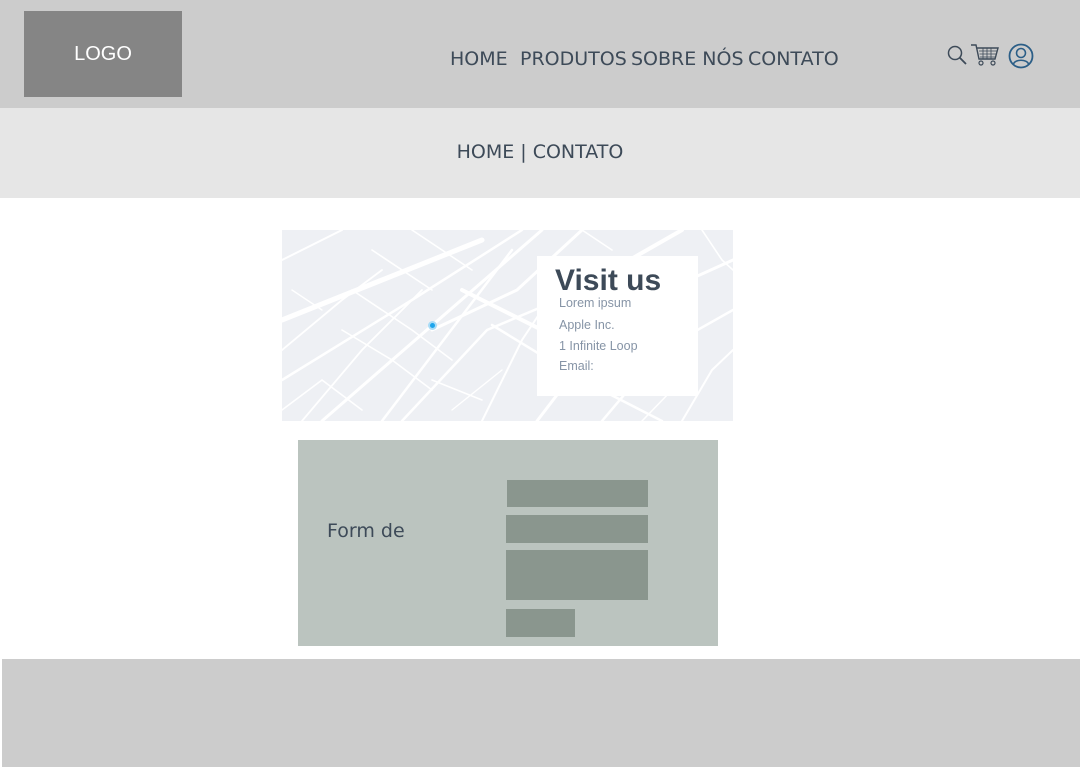 The width and height of the screenshot is (1084, 767). What do you see at coordinates (608, 280) in the screenshot?
I see `visit-us-title: Visit us` at bounding box center [608, 280].